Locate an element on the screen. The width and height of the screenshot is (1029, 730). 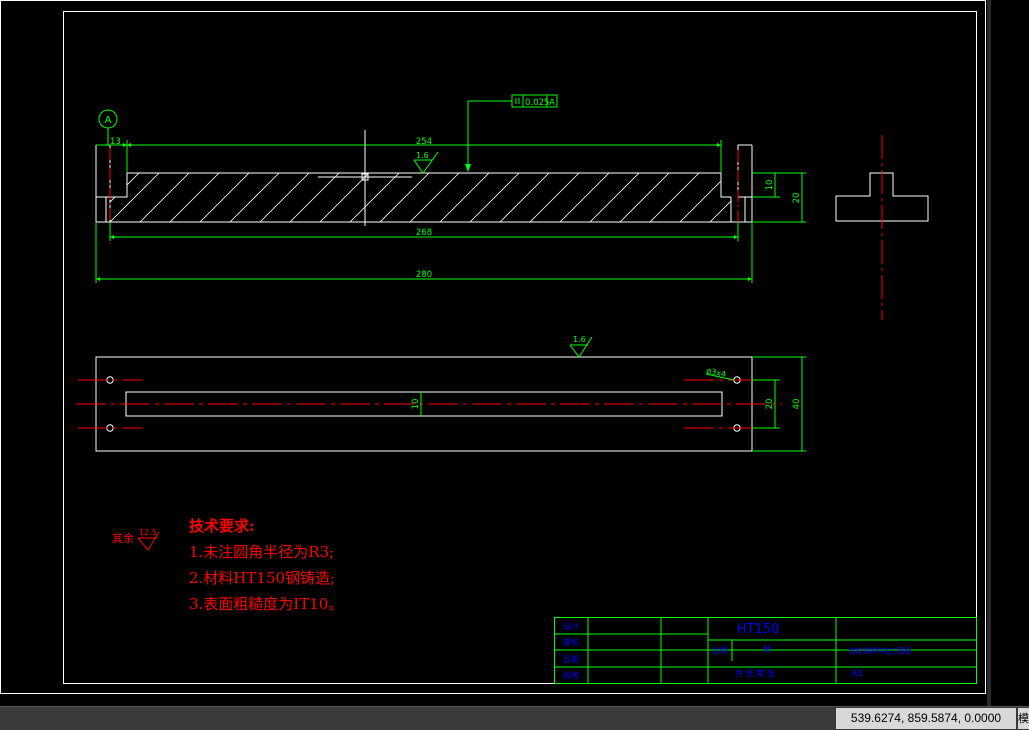
other-roughness-symbol: 12.5 is located at coordinates (148, 539).